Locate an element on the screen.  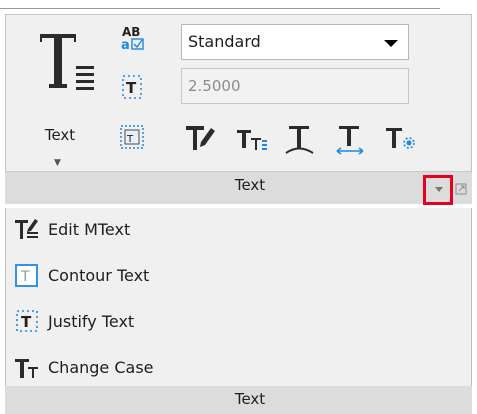
check-spelling-icon: AB a is located at coordinates (132, 39).